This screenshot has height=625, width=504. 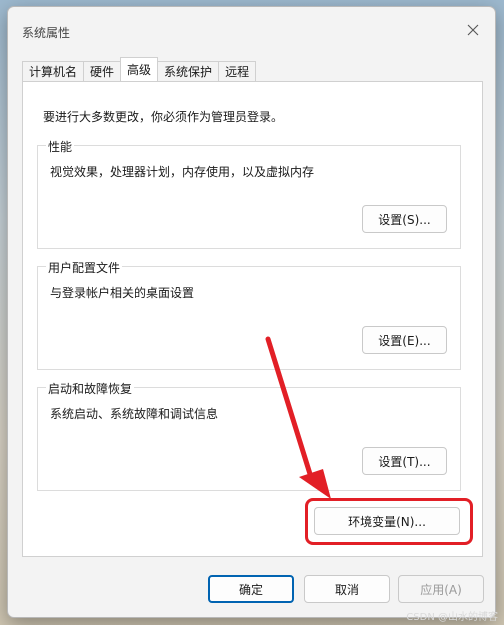 I want to click on tab-remote: 远程, so click(x=237, y=71).